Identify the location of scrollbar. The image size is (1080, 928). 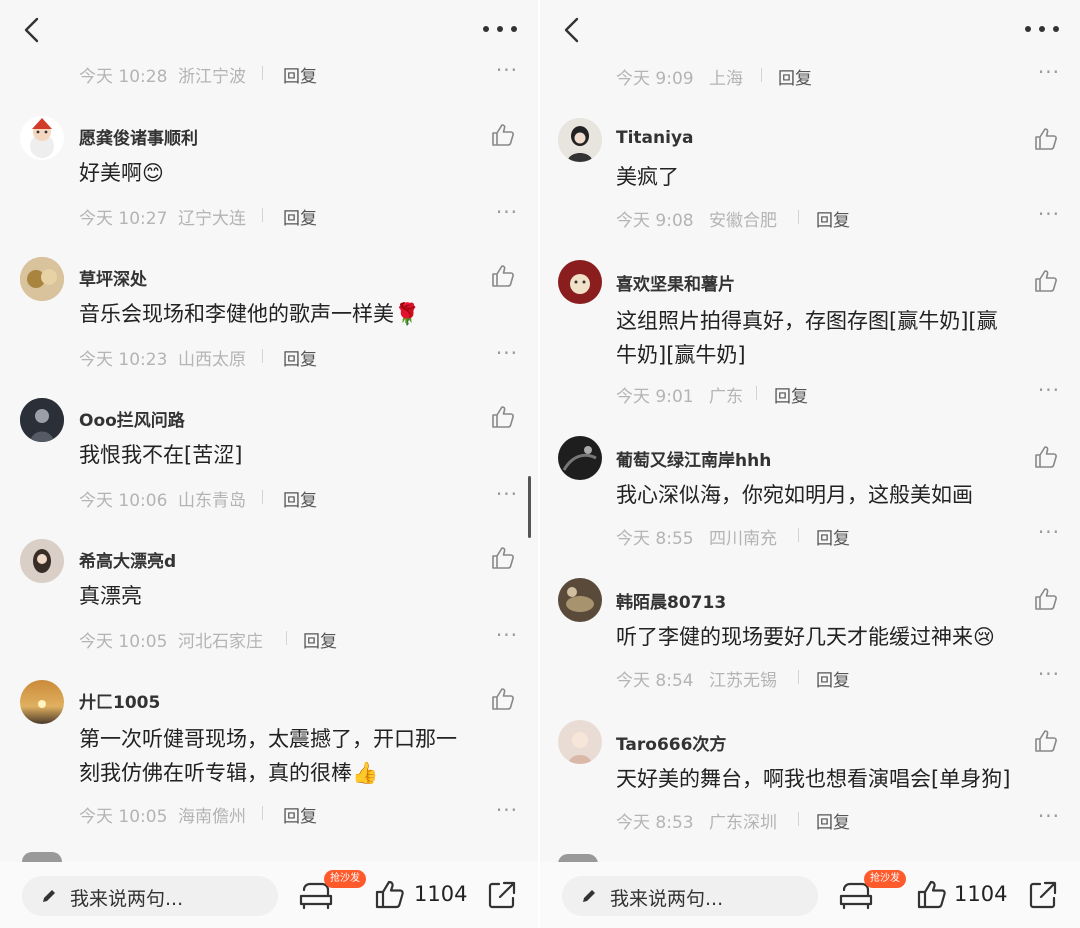
(529, 507).